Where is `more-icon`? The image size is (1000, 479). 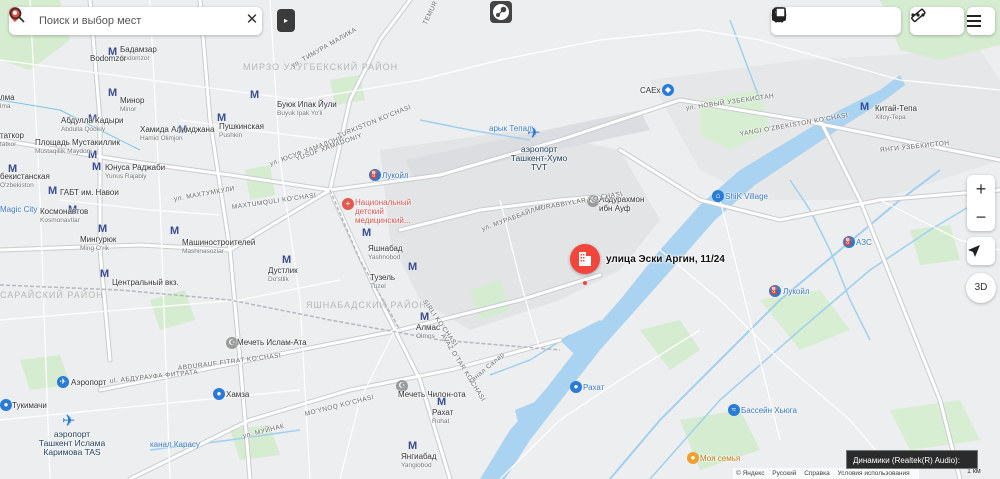 more-icon is located at coordinates (918, 15).